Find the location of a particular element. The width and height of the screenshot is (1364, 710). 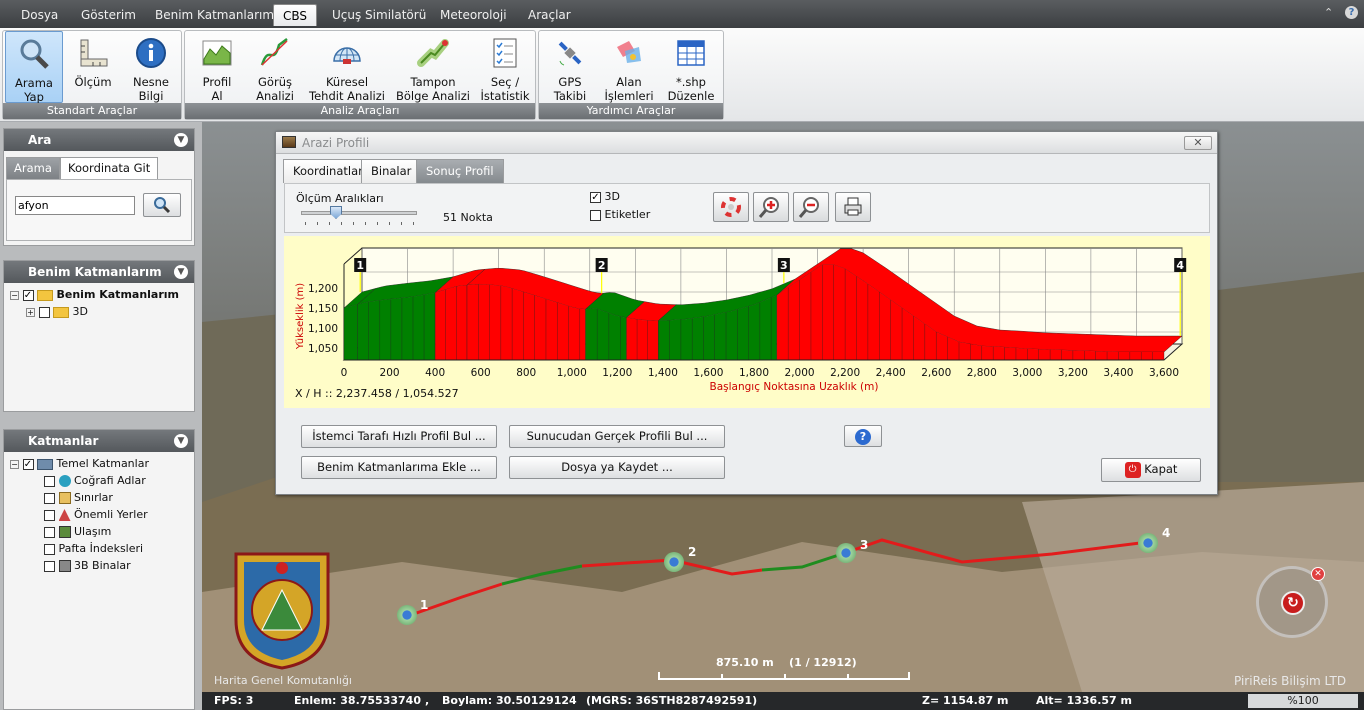

sec-istatistik-button: Seç / İstatistik is located at coordinates (505, 67).